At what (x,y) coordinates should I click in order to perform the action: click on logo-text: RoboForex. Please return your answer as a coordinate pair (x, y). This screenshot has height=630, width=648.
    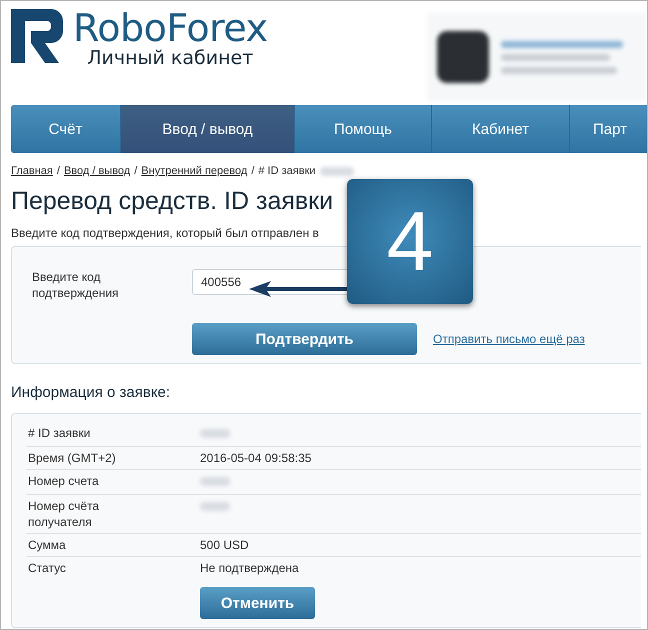
    Looking at the image, I should click on (170, 27).